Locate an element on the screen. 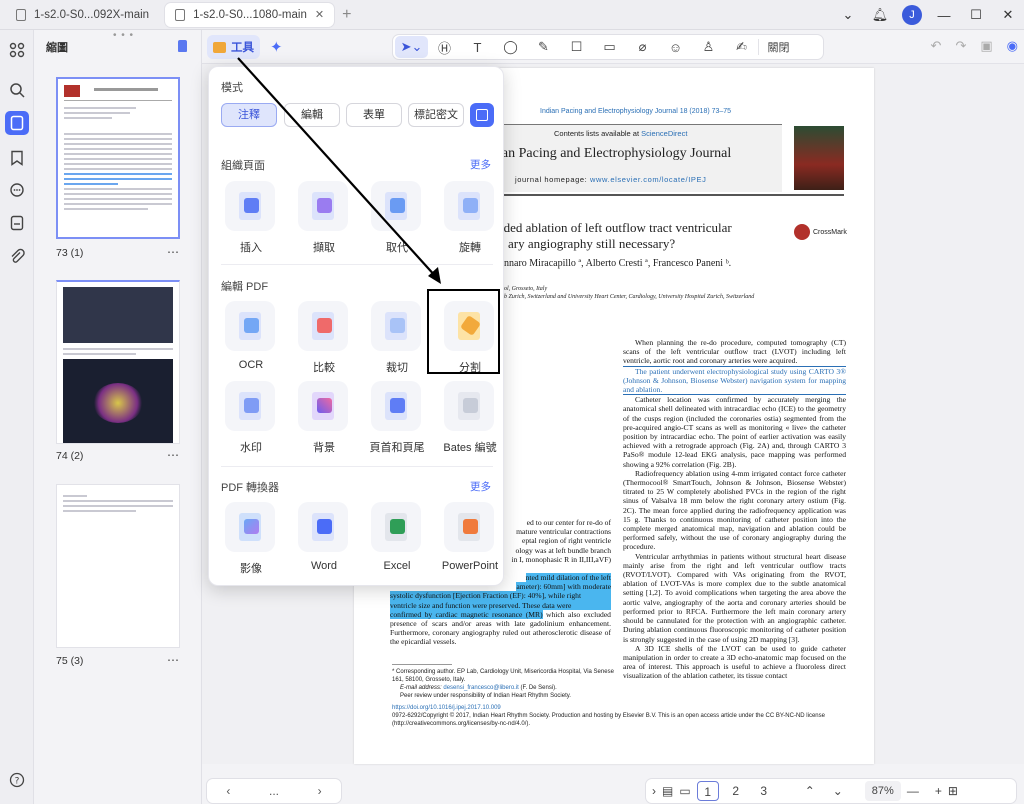  chevron-right-icon: › is located at coordinates (320, 791).